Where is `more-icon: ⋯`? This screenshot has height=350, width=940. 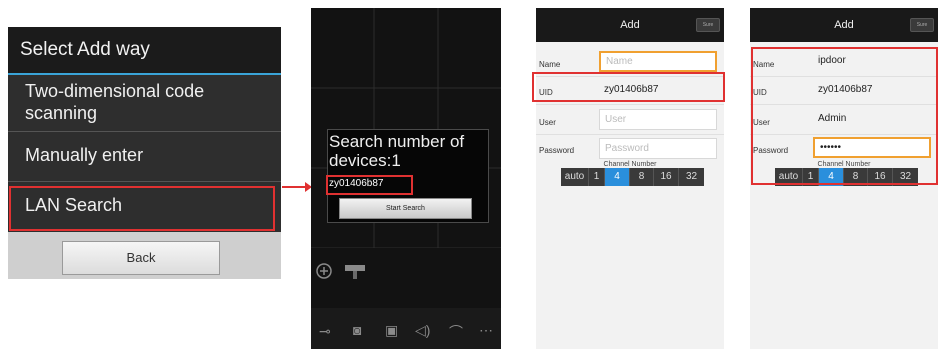 more-icon: ⋯ is located at coordinates (486, 330).